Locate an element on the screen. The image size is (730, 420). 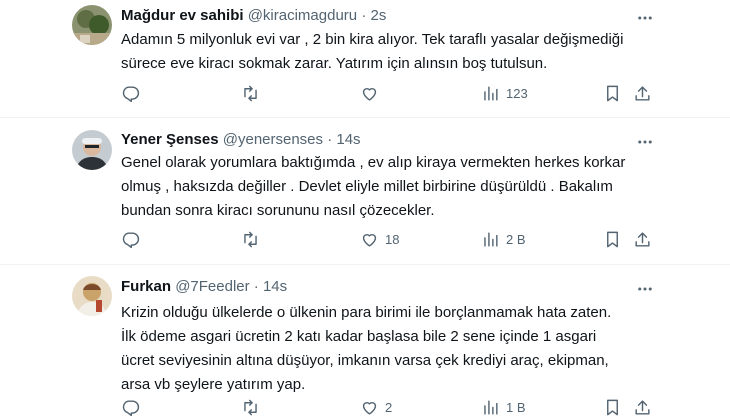
tweet-actions: 2 1 B is located at coordinates (391, 408).